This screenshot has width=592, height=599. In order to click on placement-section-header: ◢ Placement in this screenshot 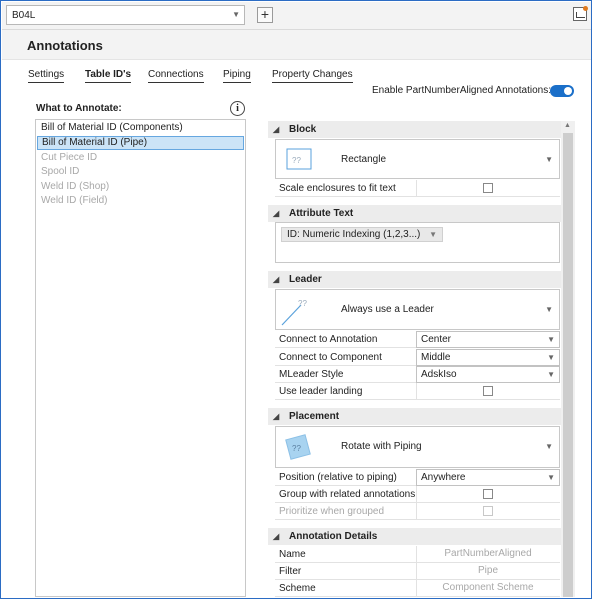, I will do `click(414, 416)`.